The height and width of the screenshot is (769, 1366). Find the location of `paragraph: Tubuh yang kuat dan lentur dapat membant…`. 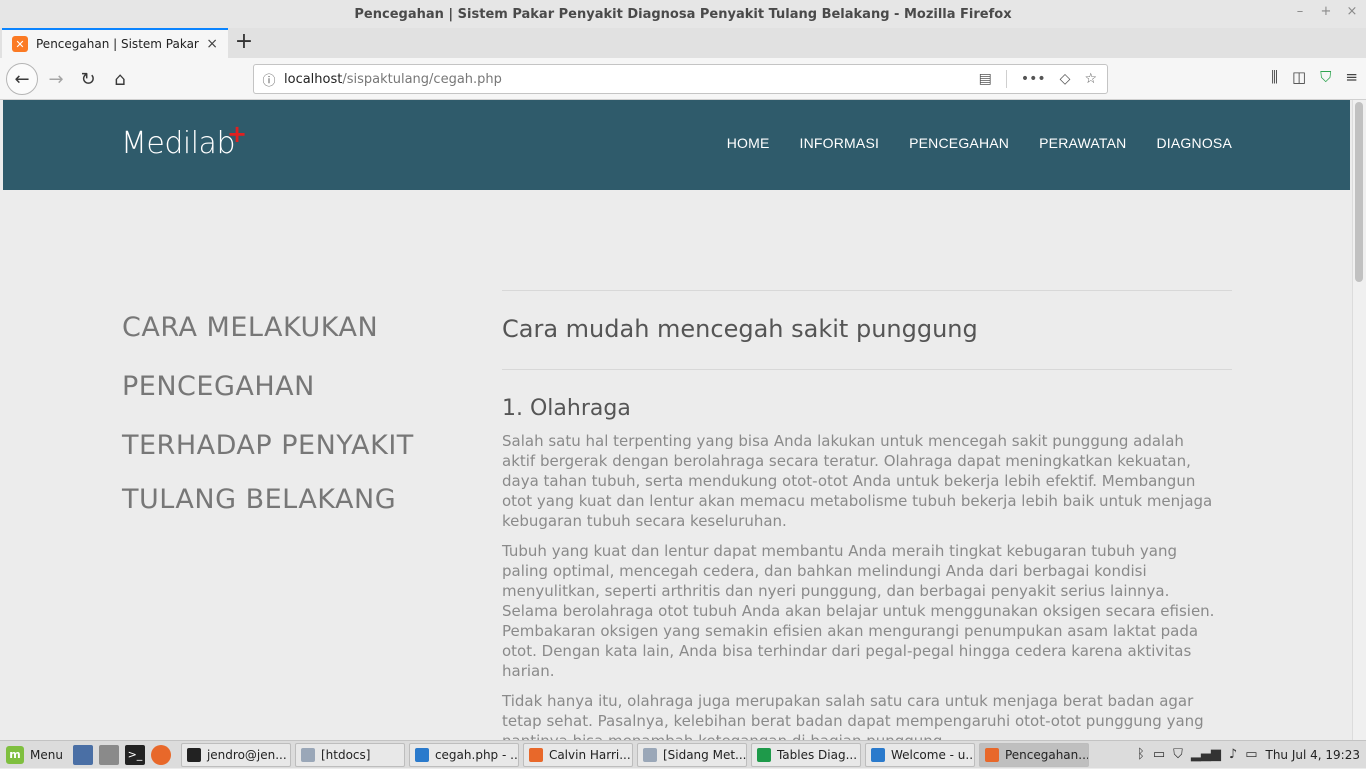

paragraph: Tubuh yang kuat dan lentur dapat membant… is located at coordinates (858, 611).